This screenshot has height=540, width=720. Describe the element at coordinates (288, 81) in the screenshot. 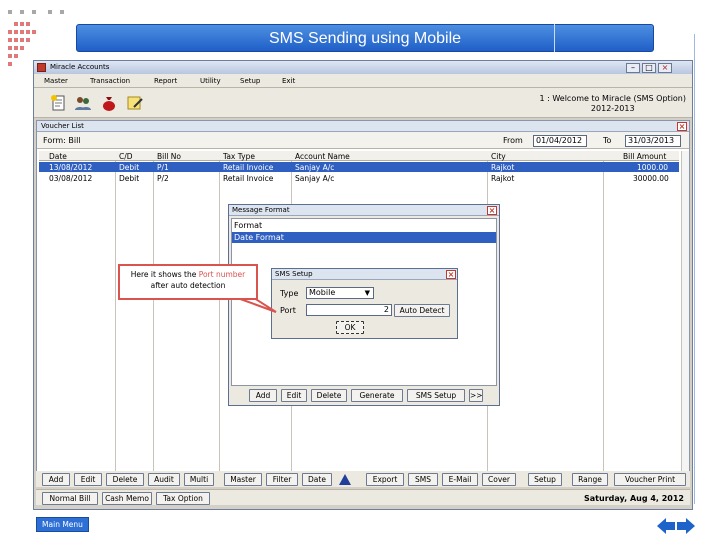

I see `menu-exit: Exit` at that location.